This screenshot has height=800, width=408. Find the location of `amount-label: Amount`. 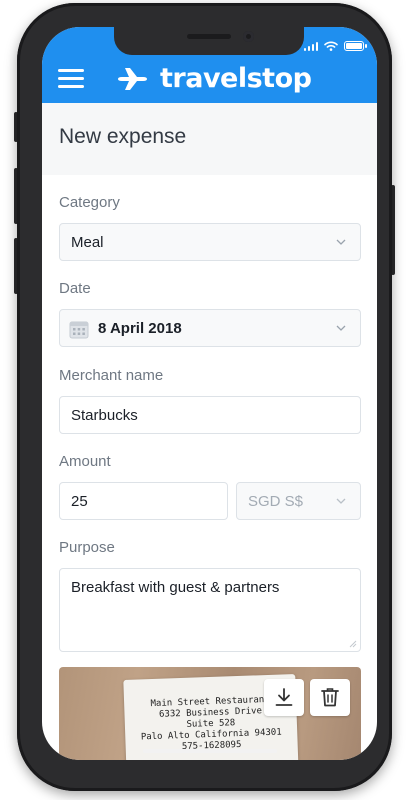

amount-label: Amount is located at coordinates (85, 461).